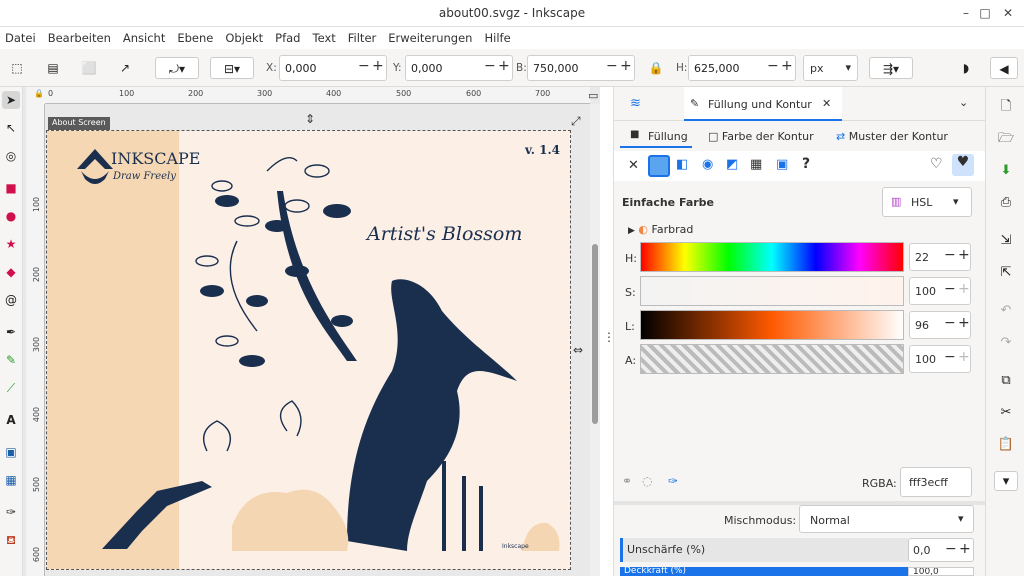 This screenshot has height=576, width=1024. I want to click on copy-icon: ⧉, so click(1006, 381).